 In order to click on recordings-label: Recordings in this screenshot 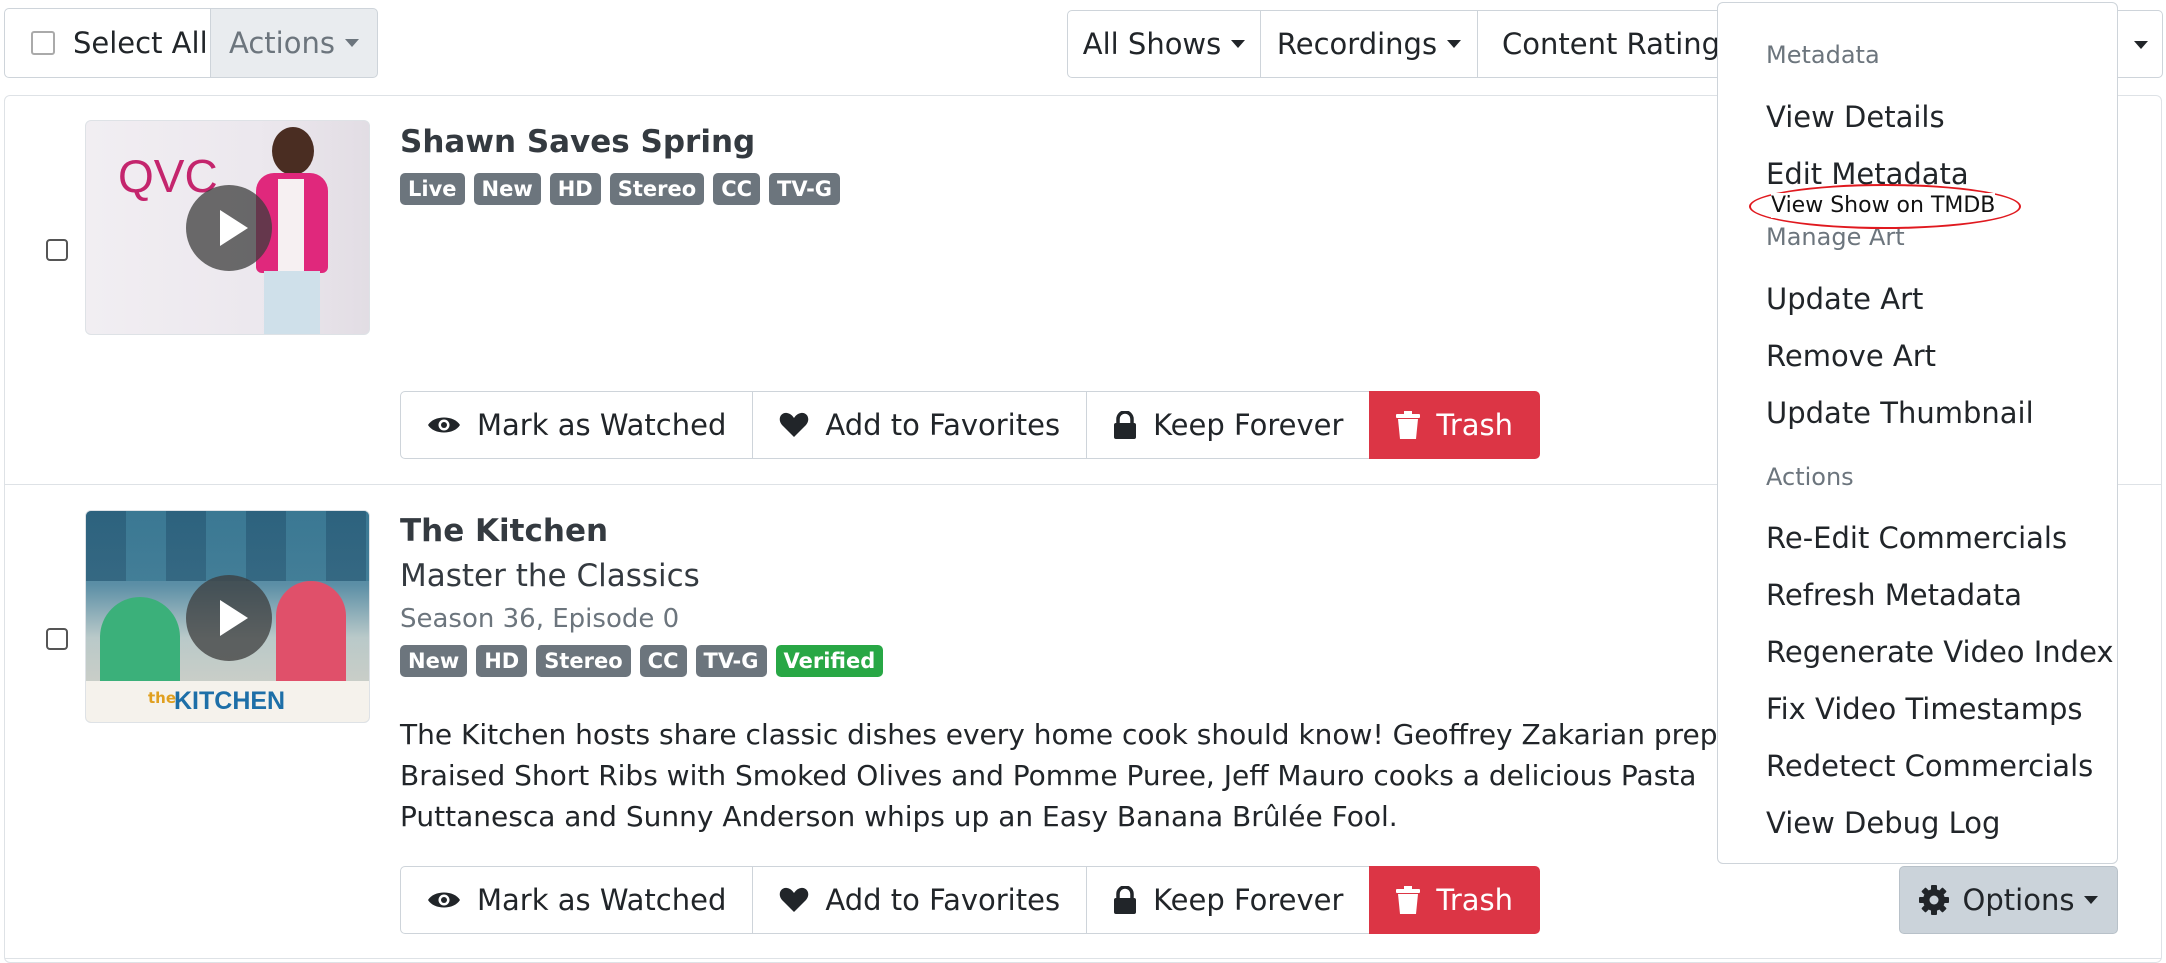, I will do `click(1357, 44)`.